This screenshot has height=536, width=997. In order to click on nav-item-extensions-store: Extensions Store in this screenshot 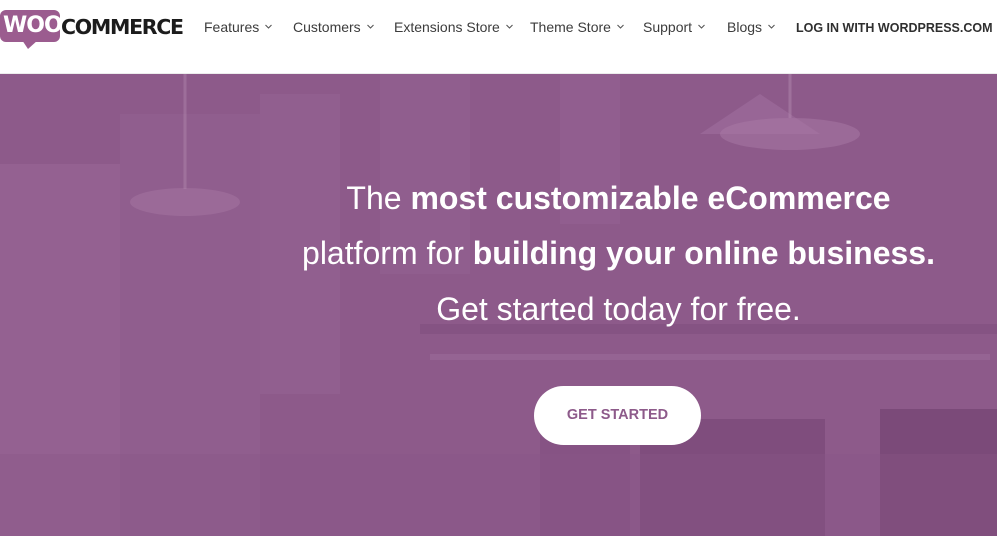, I will do `click(453, 27)`.